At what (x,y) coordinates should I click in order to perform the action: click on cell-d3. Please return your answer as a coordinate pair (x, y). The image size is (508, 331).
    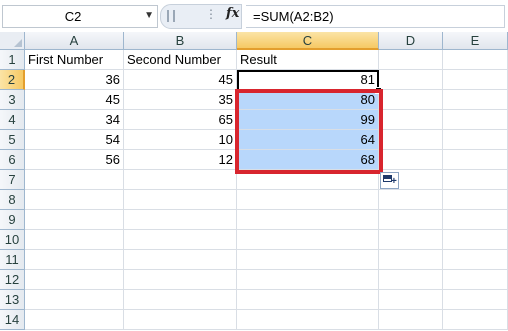
    Looking at the image, I should click on (411, 100).